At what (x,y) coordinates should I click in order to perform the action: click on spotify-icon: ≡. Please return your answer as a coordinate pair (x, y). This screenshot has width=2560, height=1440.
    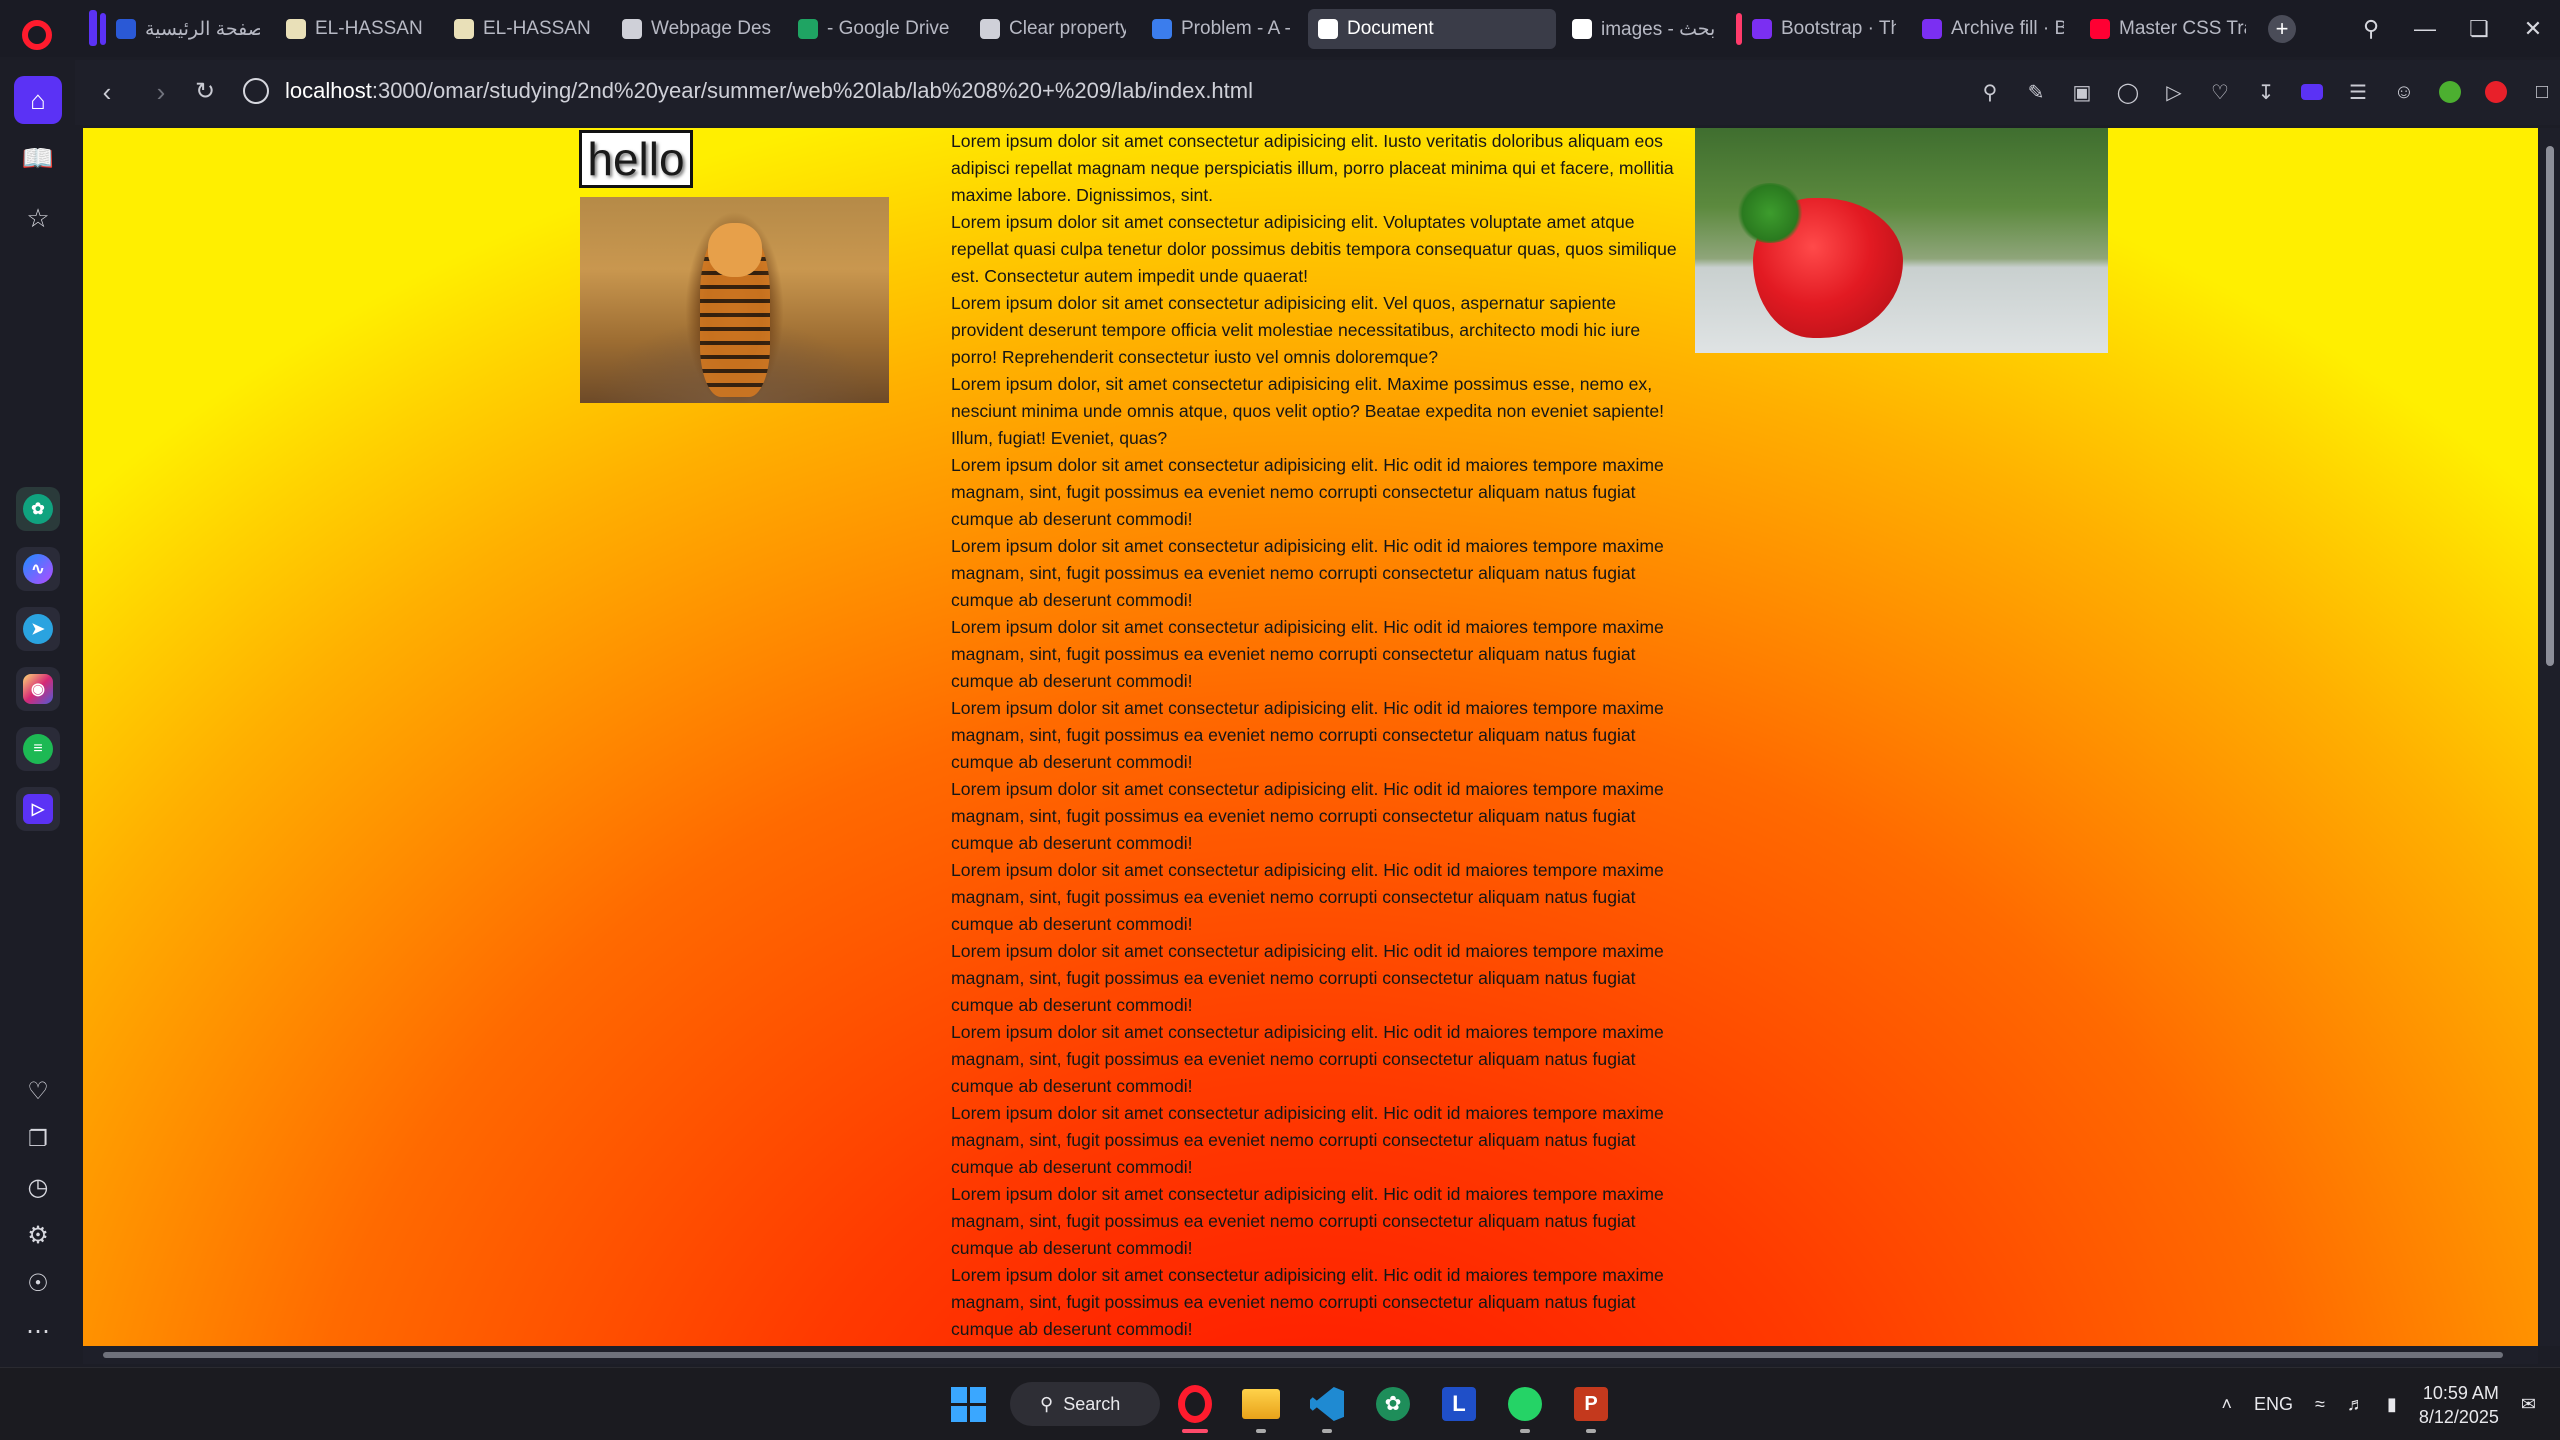
    Looking at the image, I should click on (38, 749).